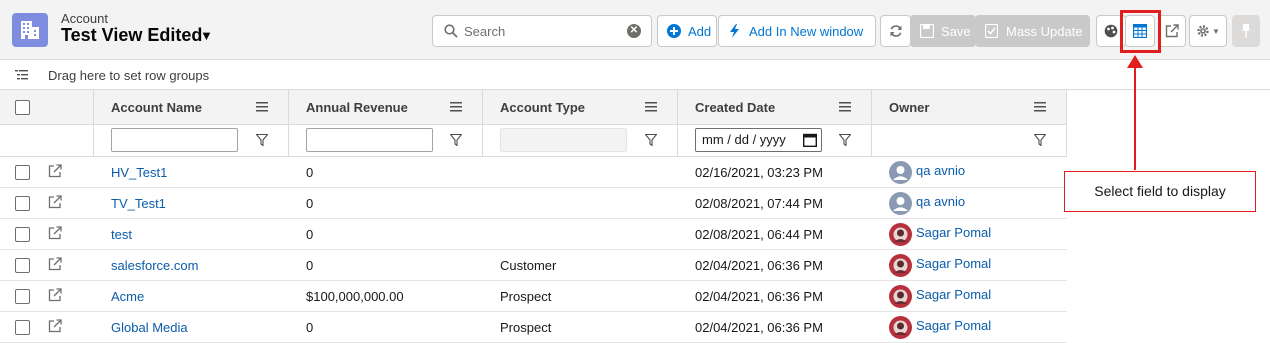 The height and width of the screenshot is (343, 1270). Describe the element at coordinates (542, 107) in the screenshot. I see `column-label: Account Type` at that location.